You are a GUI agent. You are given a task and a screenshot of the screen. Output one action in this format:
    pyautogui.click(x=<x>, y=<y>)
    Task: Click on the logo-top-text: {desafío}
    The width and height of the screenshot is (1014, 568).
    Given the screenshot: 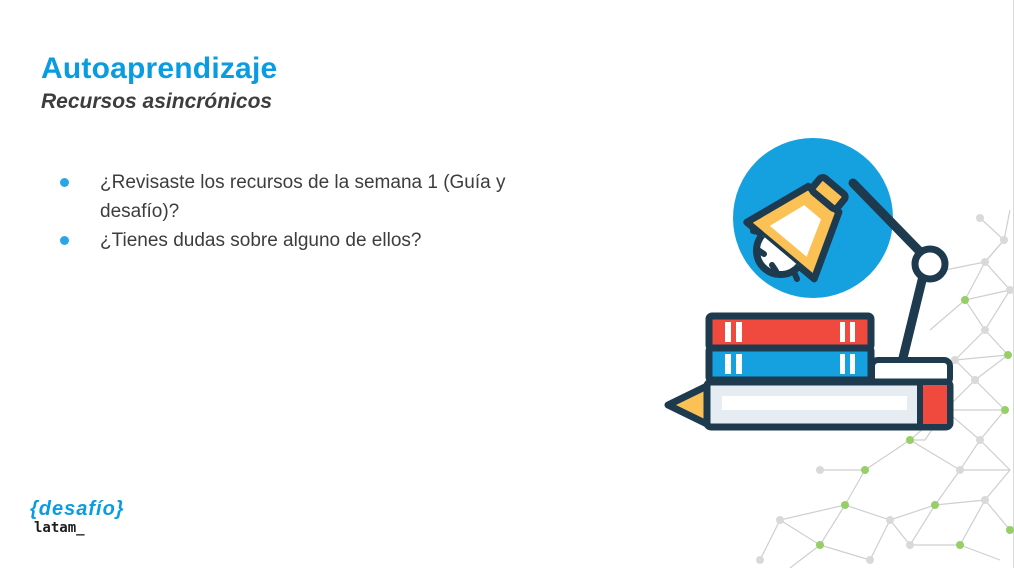 What is the action you would take?
    pyautogui.click(x=77, y=509)
    